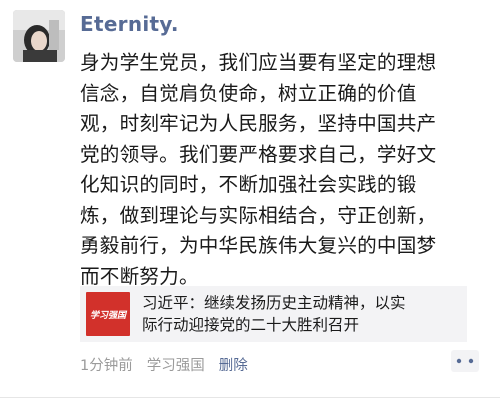  What do you see at coordinates (233, 364) in the screenshot?
I see `delete-button: 删除` at bounding box center [233, 364].